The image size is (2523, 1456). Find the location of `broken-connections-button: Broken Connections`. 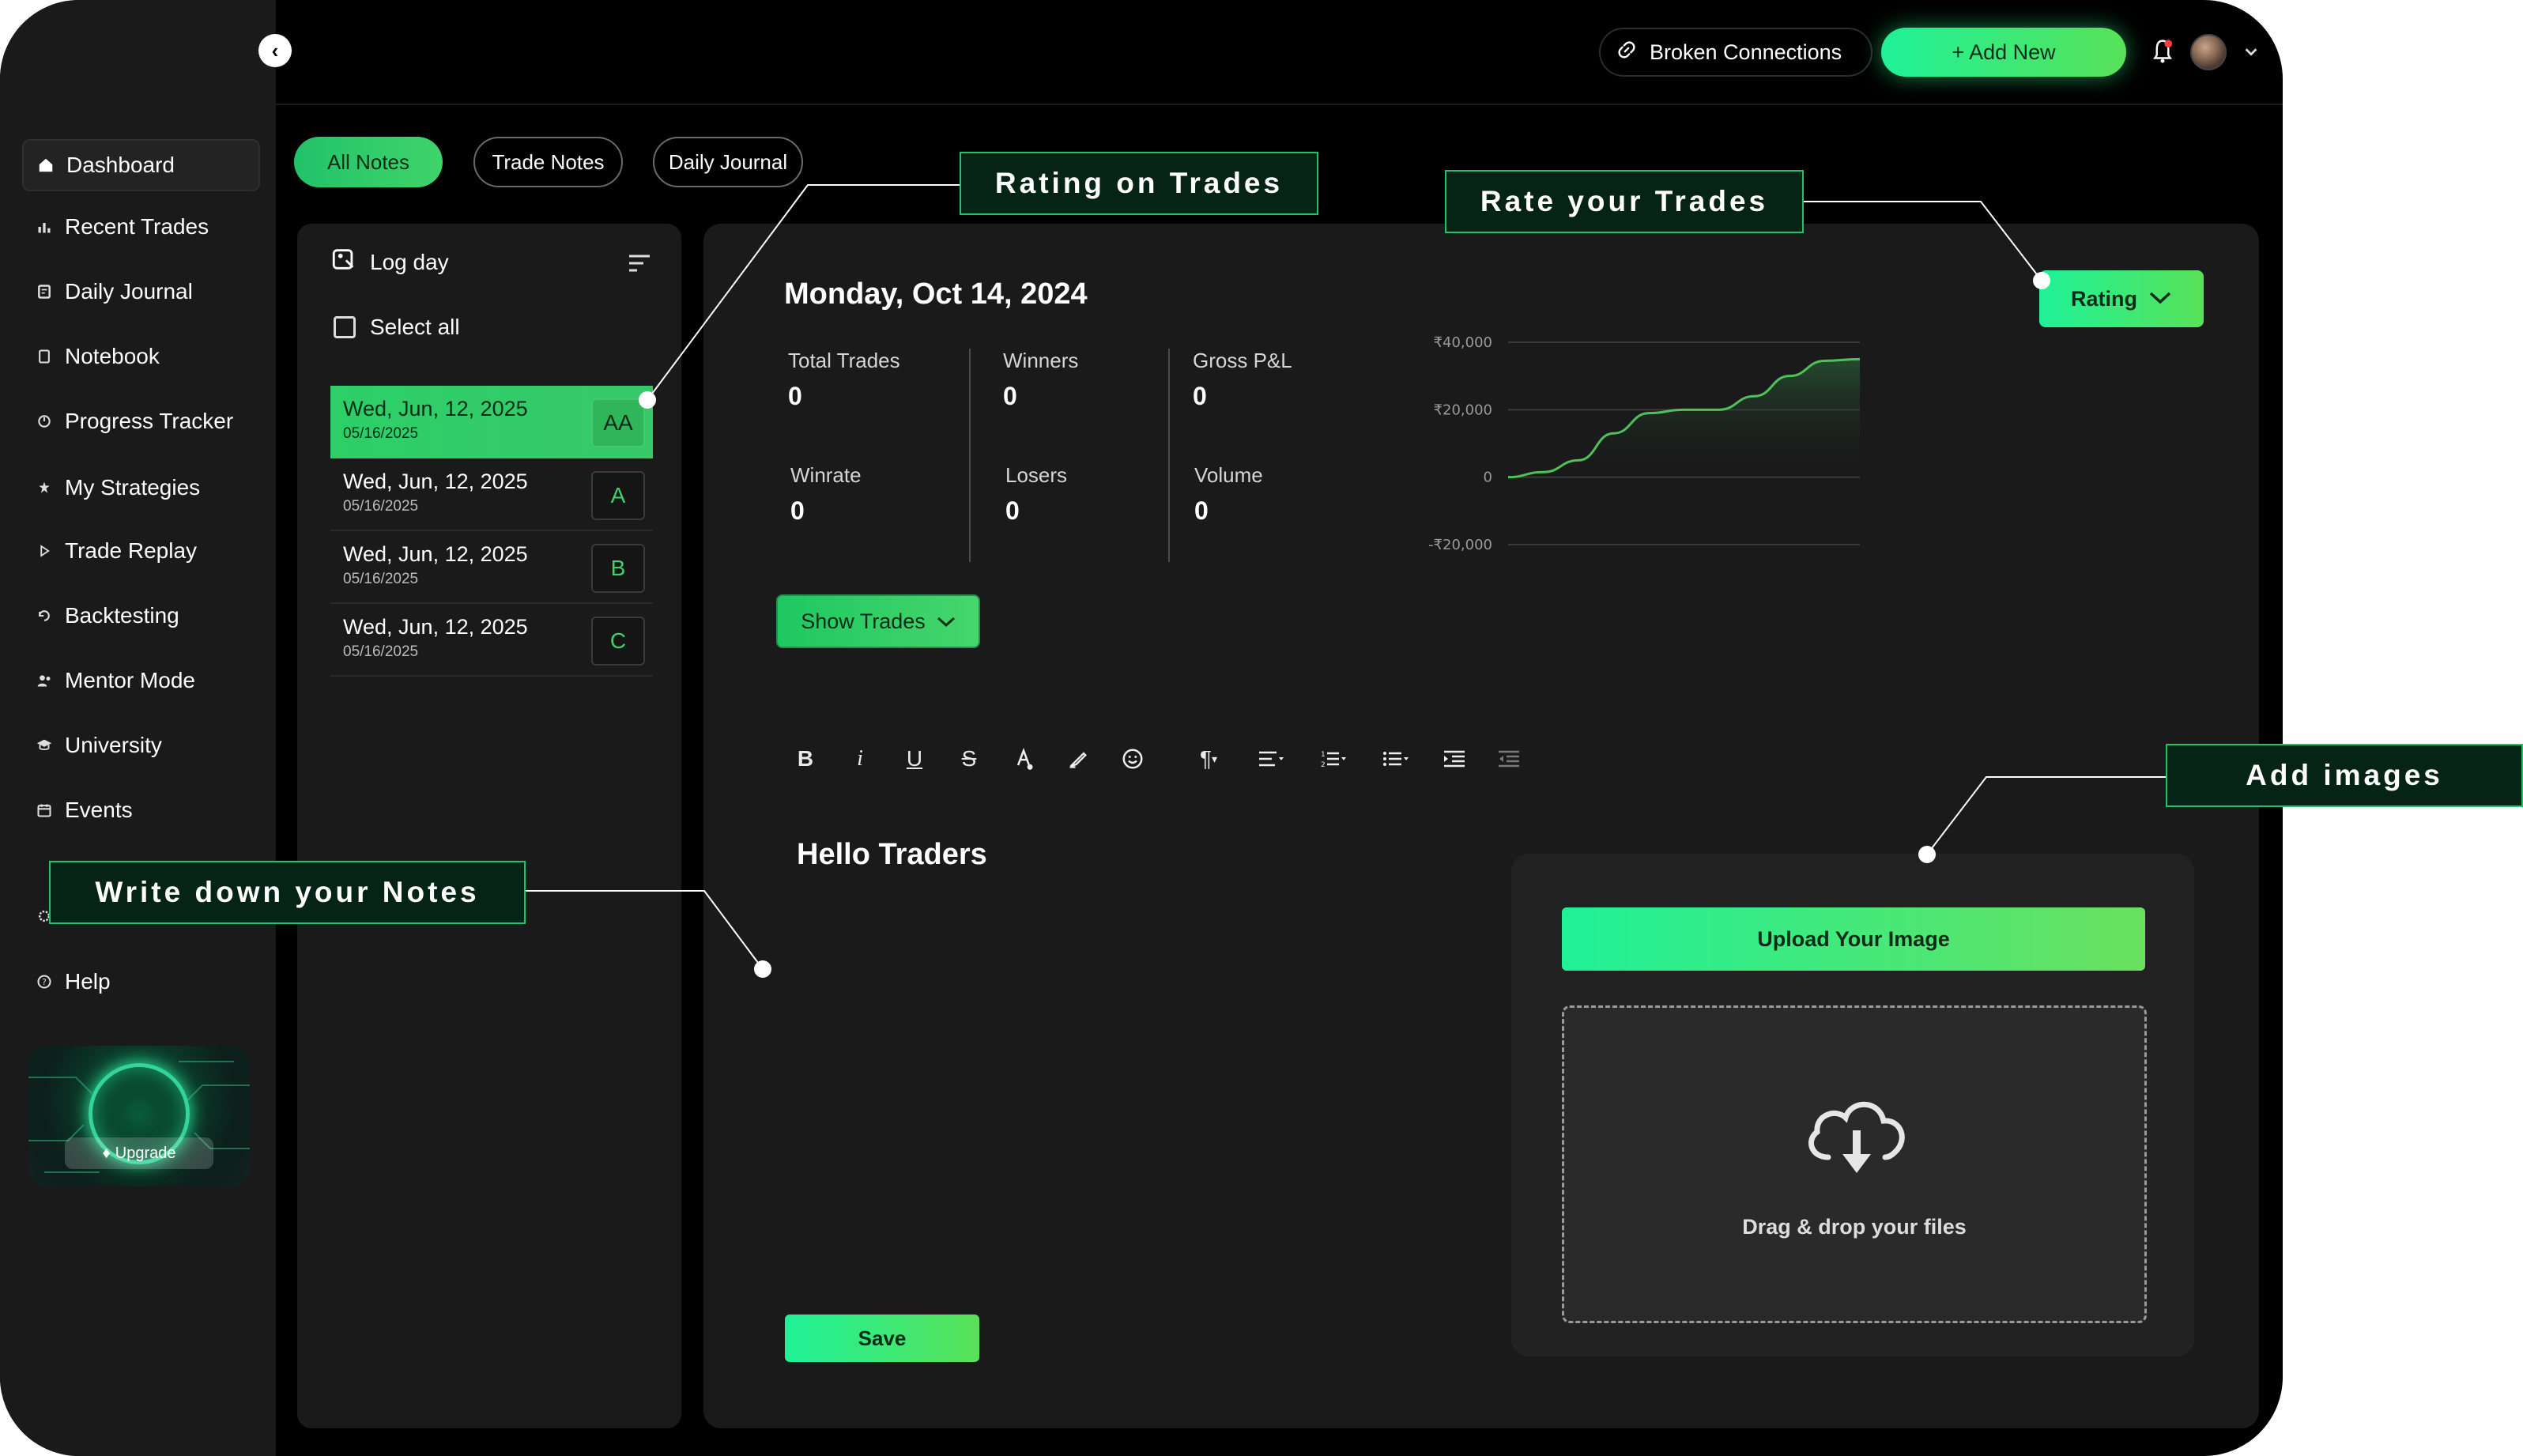

broken-connections-button: Broken Connections is located at coordinates (1735, 52).